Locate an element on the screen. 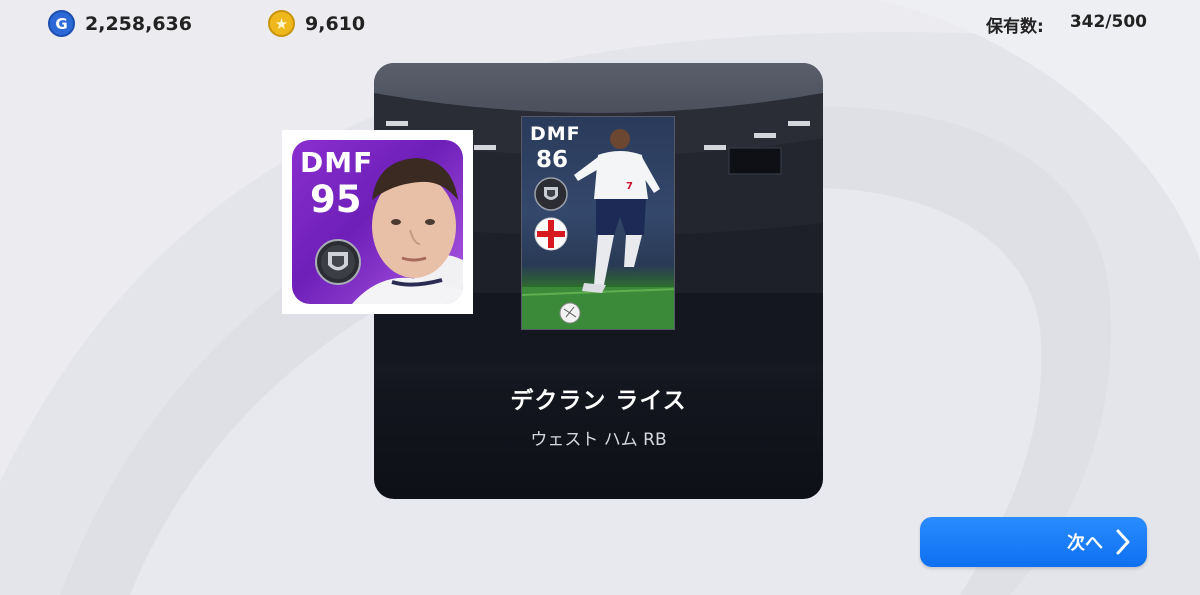 Image resolution: width=1200 pixels, height=595 pixels. coin-counter: ★ 9,610 is located at coordinates (316, 23).